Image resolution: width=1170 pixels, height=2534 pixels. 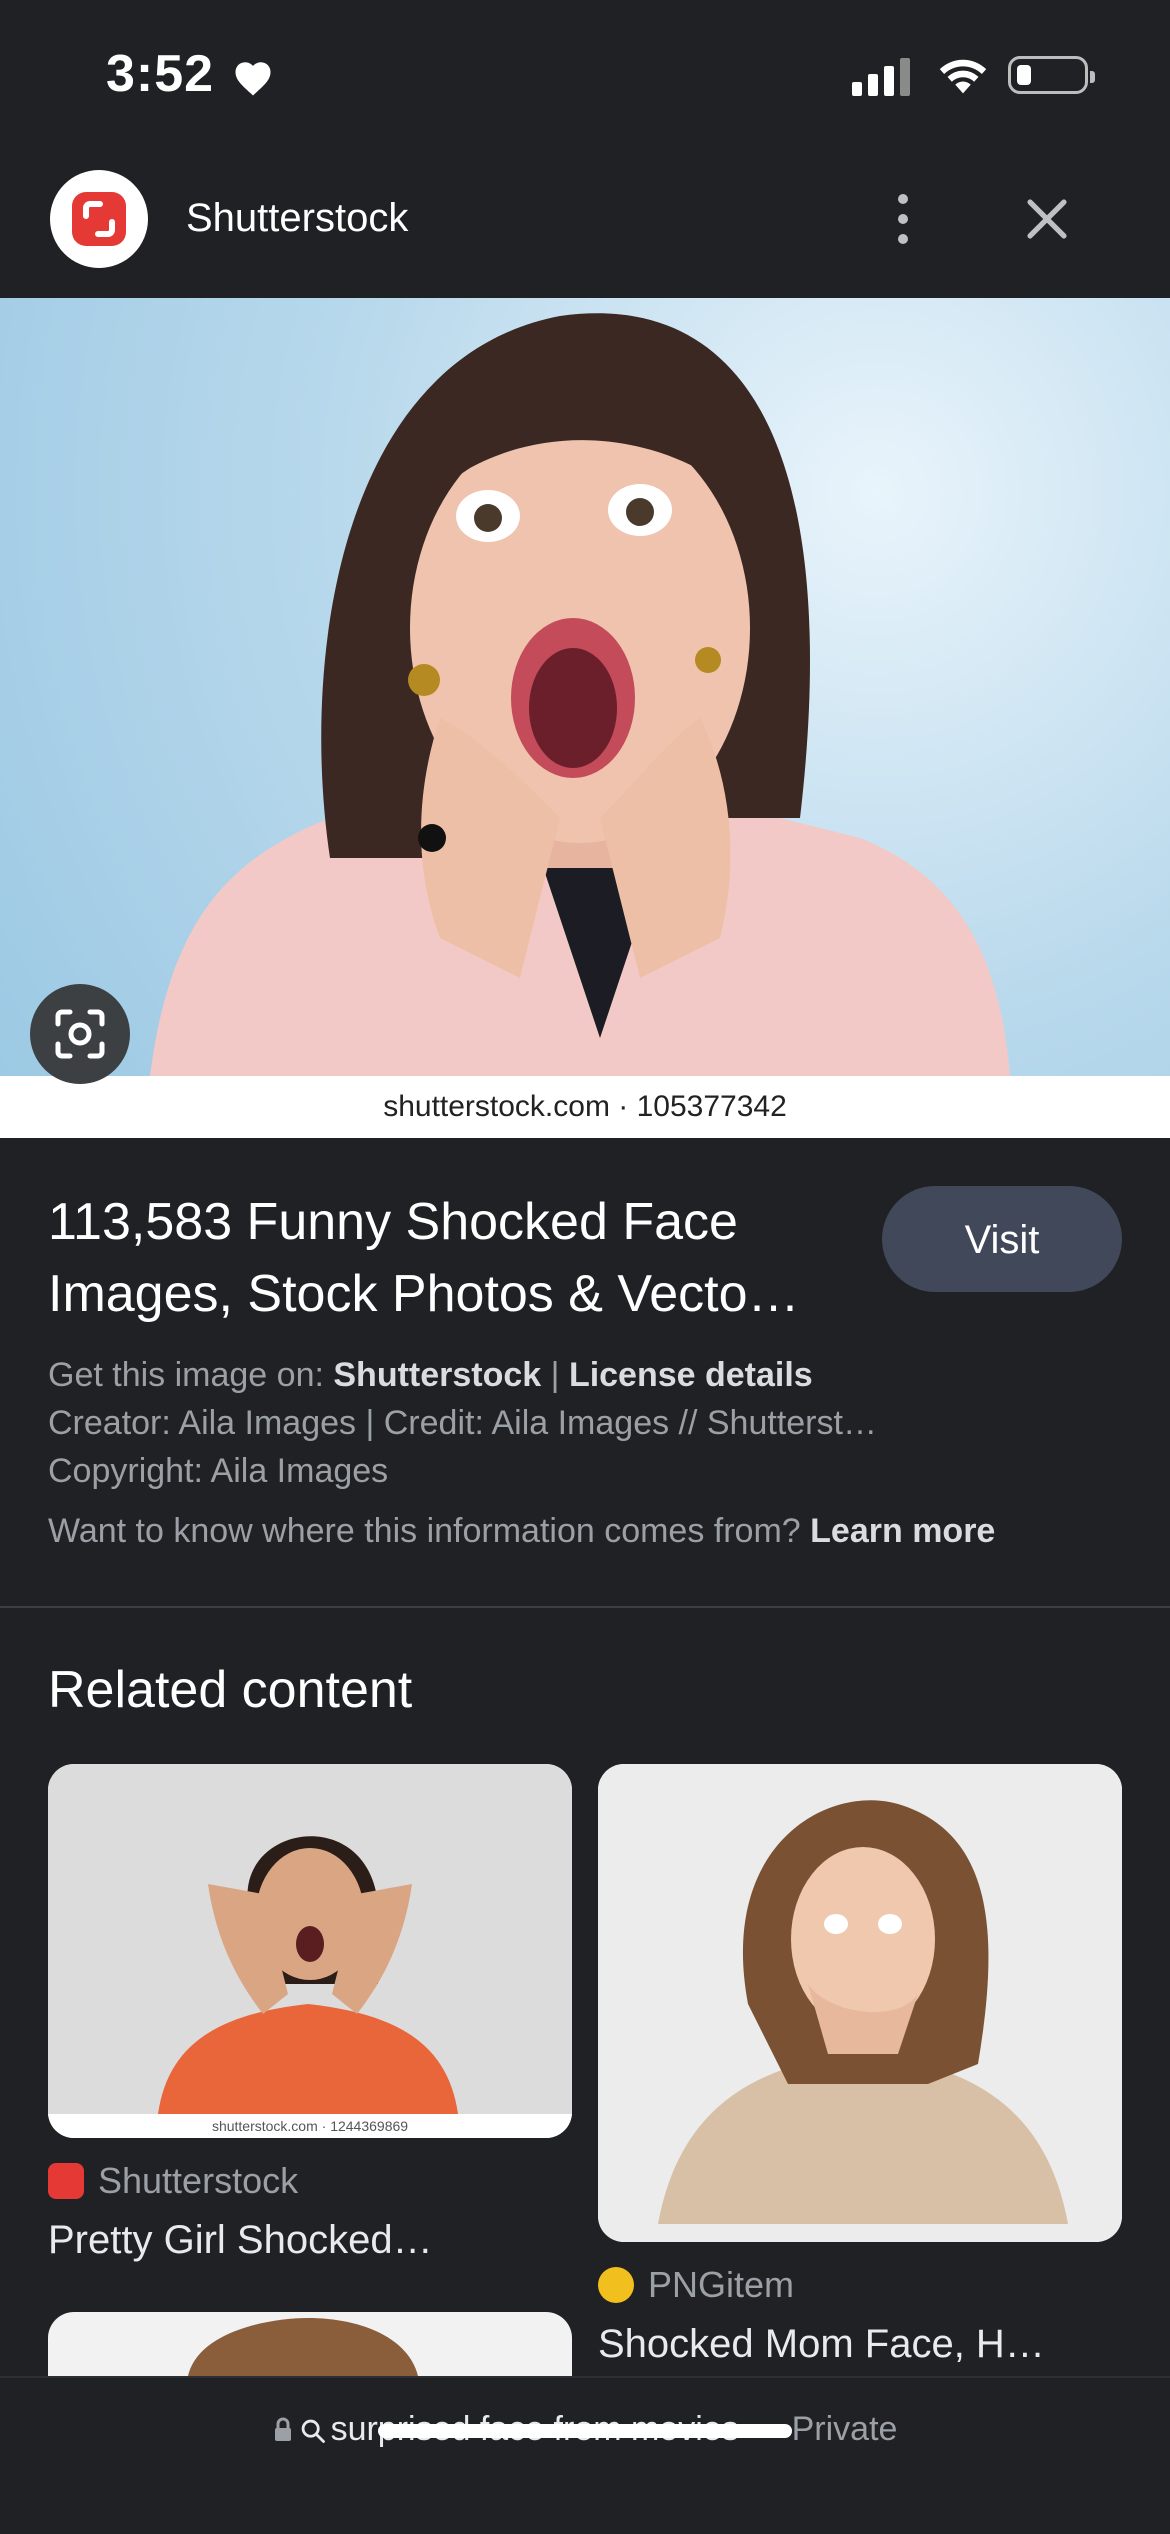 I want to click on related-source-1: Shutterstock, so click(x=173, y=2181).